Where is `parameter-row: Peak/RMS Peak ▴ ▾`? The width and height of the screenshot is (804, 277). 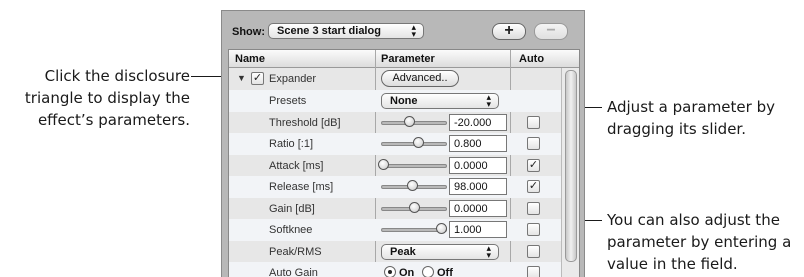 parameter-row: Peak/RMS Peak ▴ ▾ is located at coordinates (395, 252).